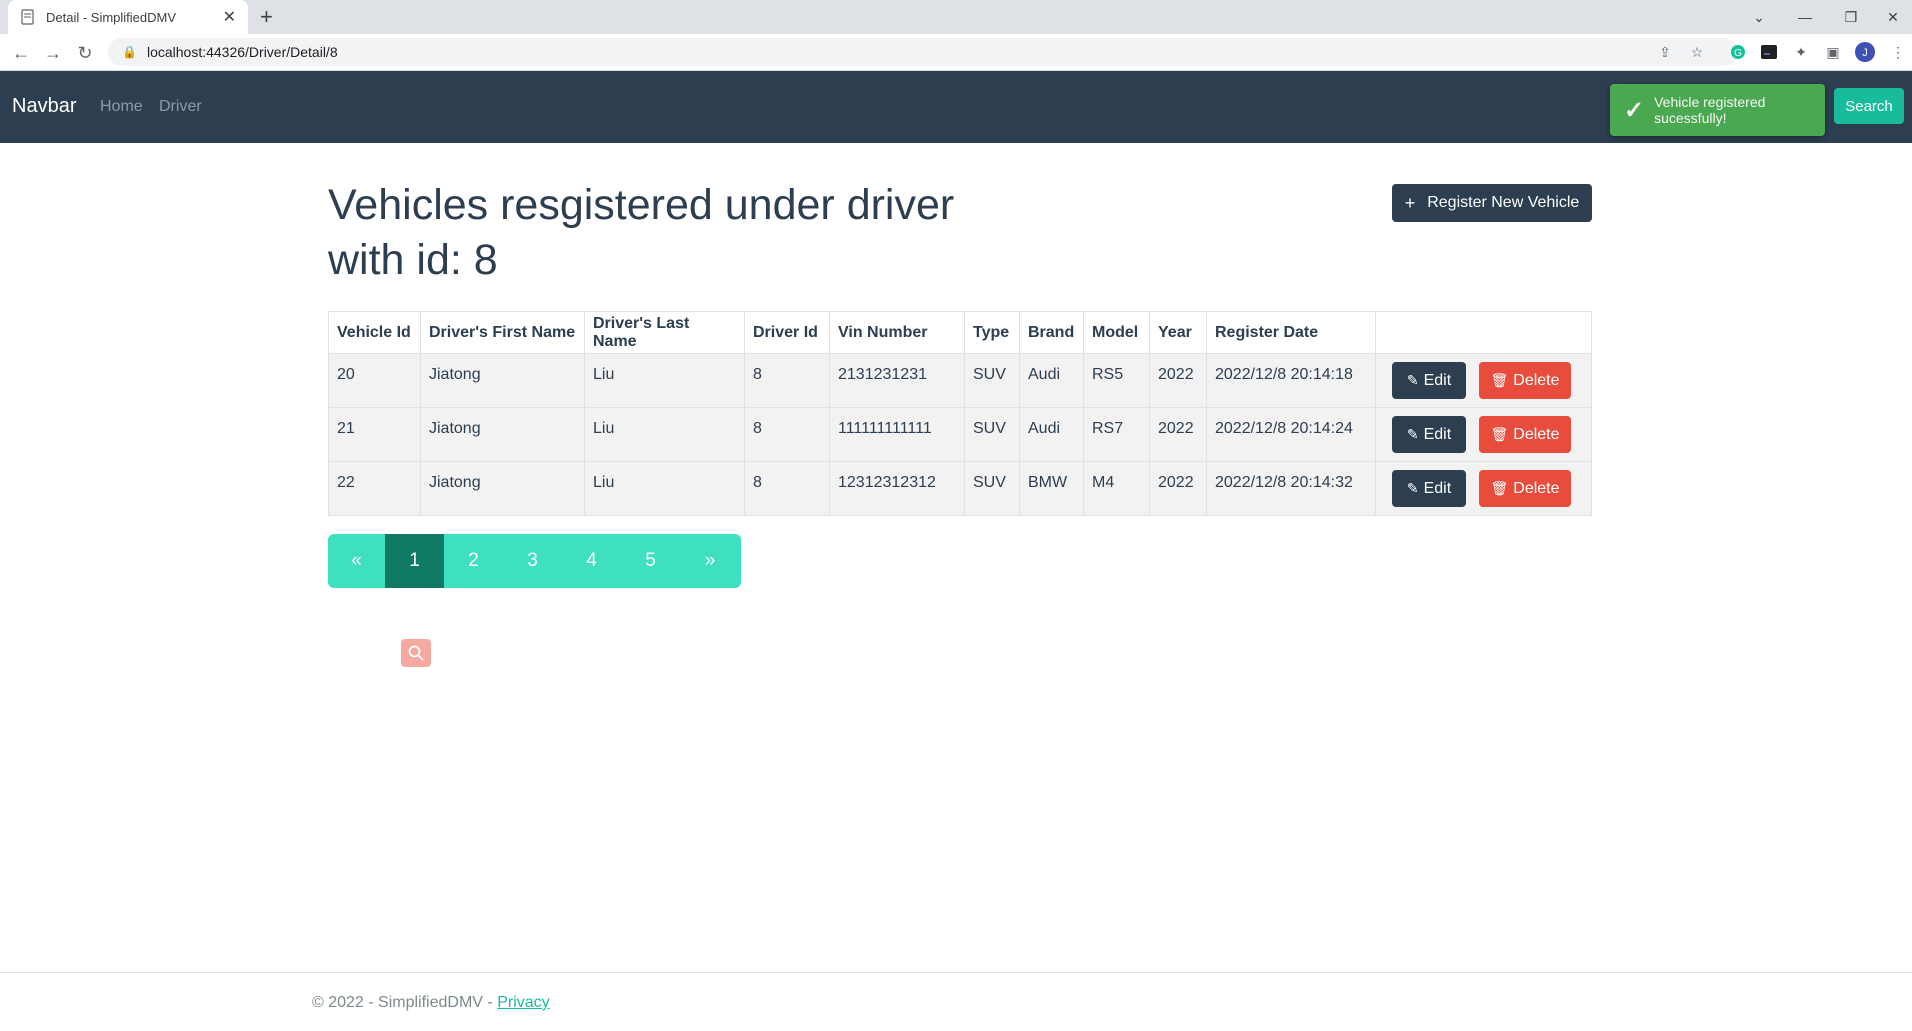 The image size is (1912, 1031). Describe the element at coordinates (1492, 203) in the screenshot. I see `register-new-vehicle-button: + Register New Vehicle` at that location.